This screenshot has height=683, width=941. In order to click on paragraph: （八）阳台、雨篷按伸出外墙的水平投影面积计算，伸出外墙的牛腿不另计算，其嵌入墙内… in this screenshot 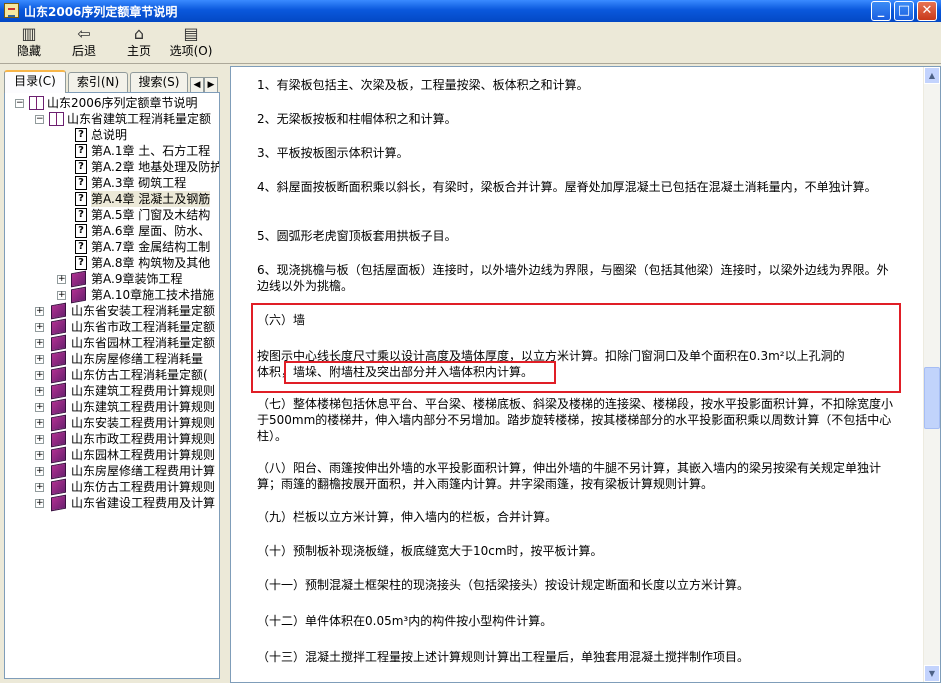, I will do `click(569, 476)`.